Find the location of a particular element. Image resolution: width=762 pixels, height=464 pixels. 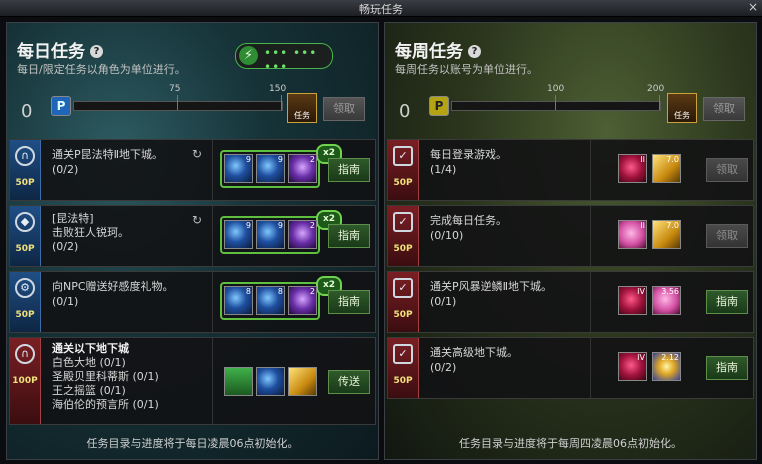

weekly-tick-line is located at coordinates (555, 102).